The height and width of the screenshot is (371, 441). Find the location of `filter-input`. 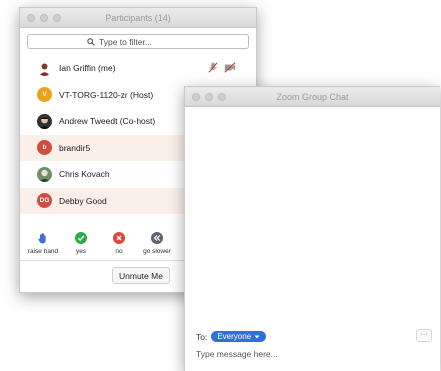

filter-input is located at coordinates (144, 41).